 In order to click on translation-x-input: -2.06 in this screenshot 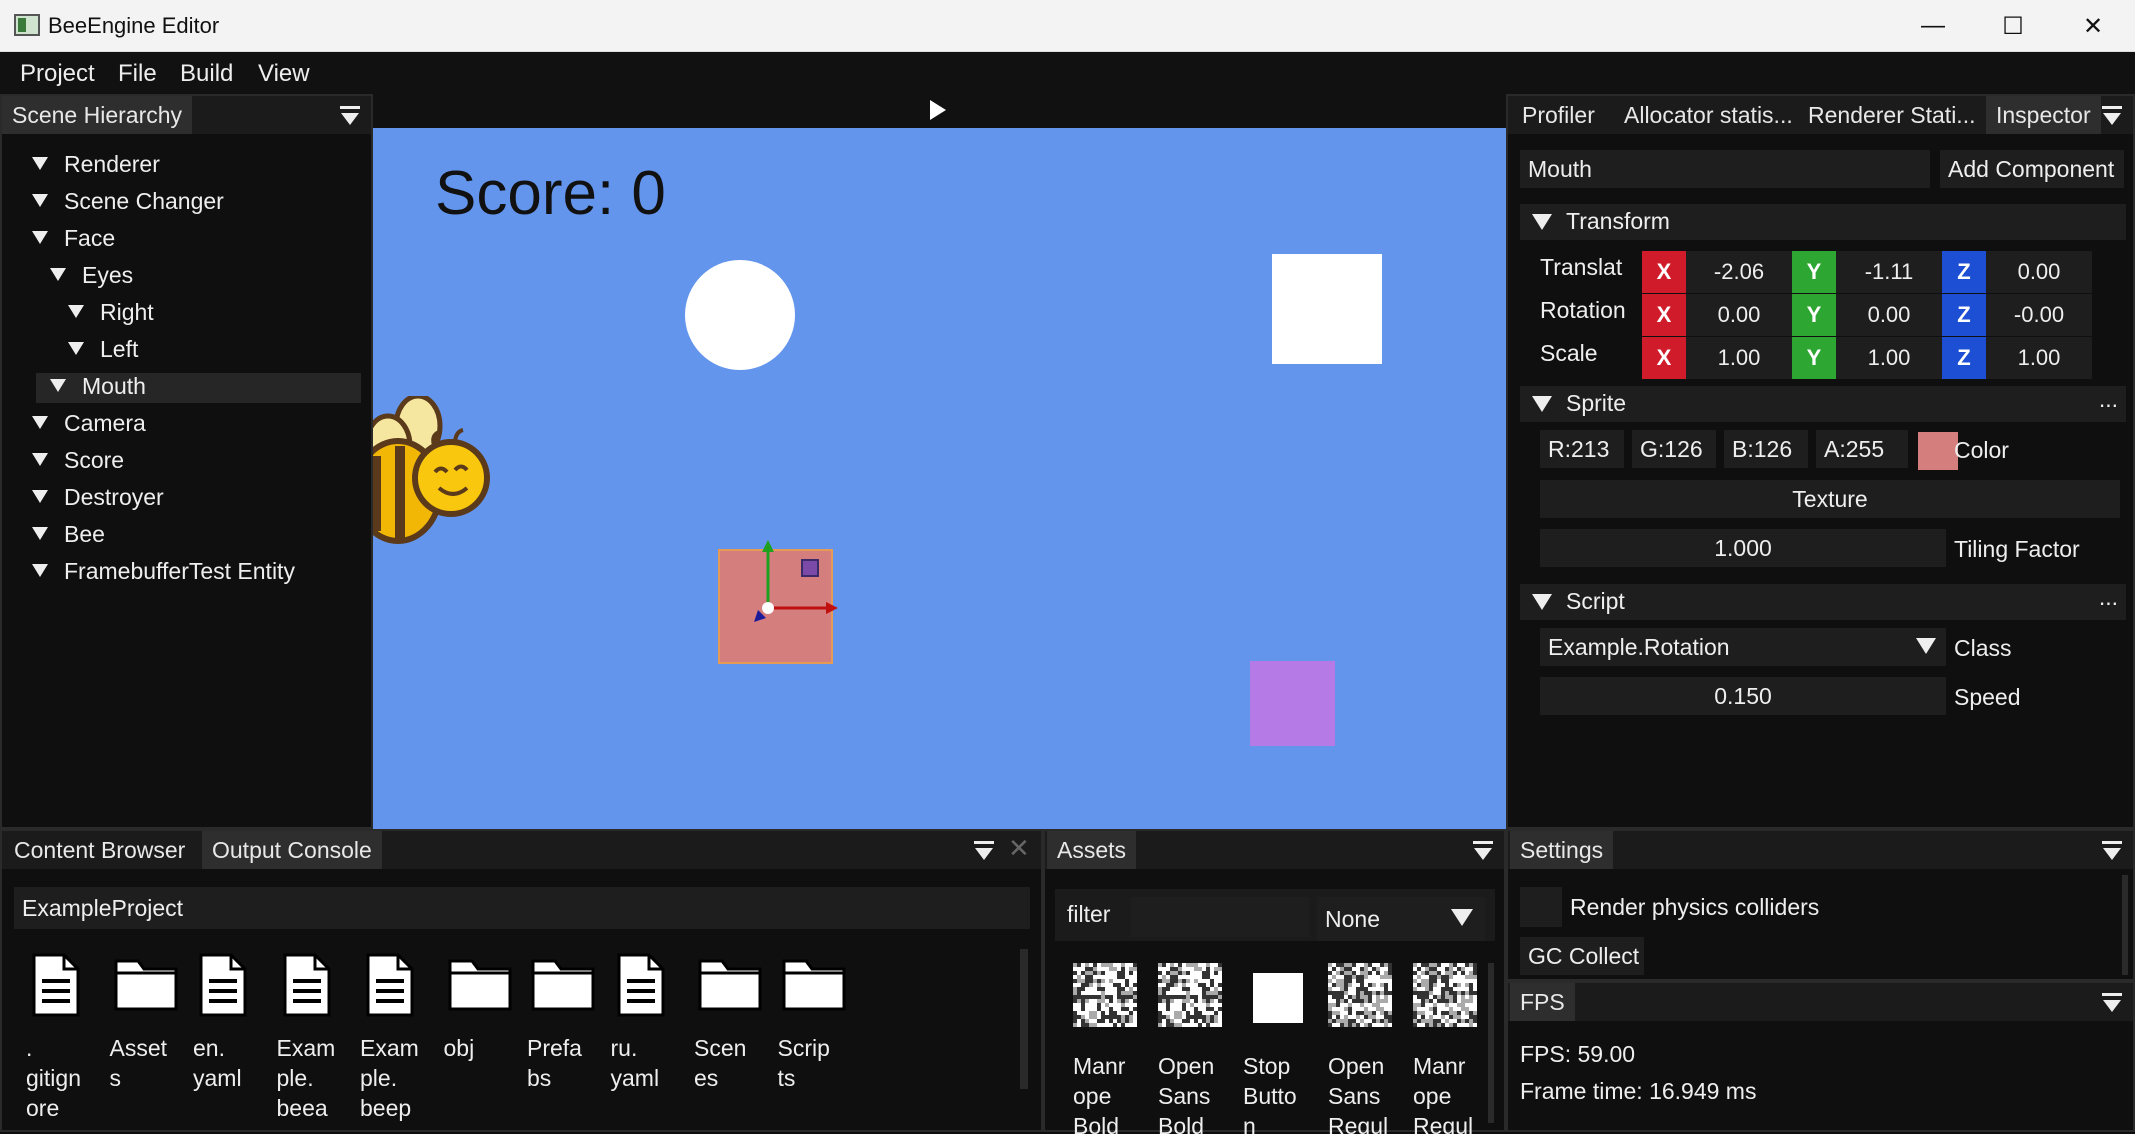, I will do `click(1739, 272)`.